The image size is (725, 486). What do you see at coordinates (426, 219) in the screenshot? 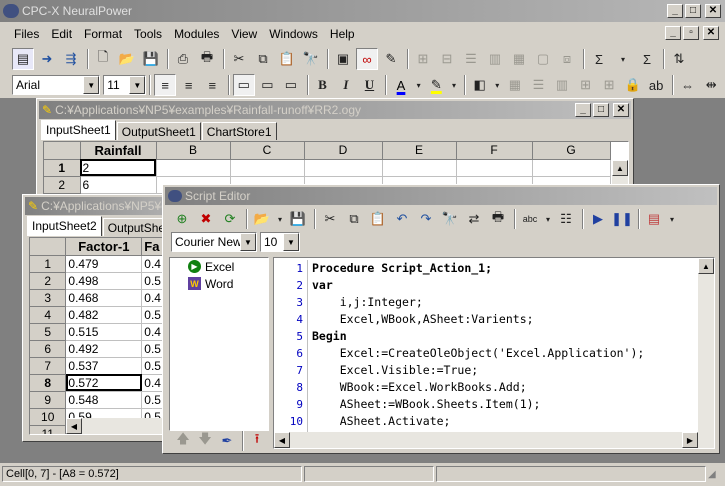
I see `redo-icon: ↷` at bounding box center [426, 219].